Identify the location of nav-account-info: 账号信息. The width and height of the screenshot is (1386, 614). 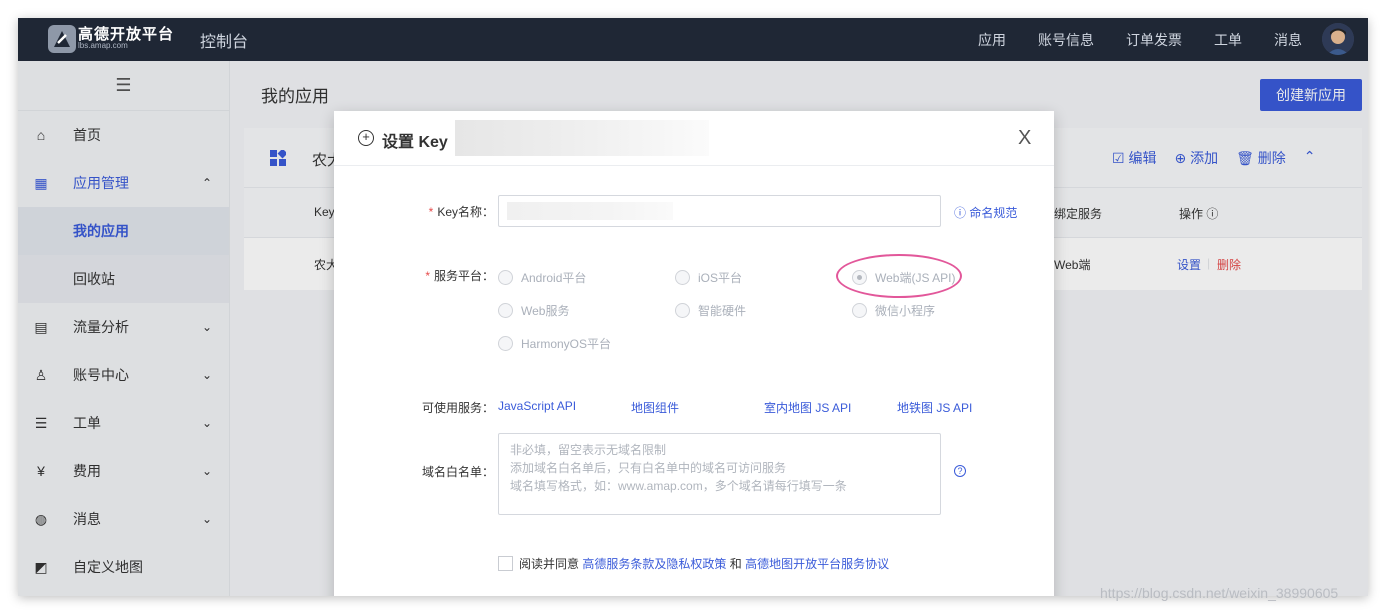
(1066, 40).